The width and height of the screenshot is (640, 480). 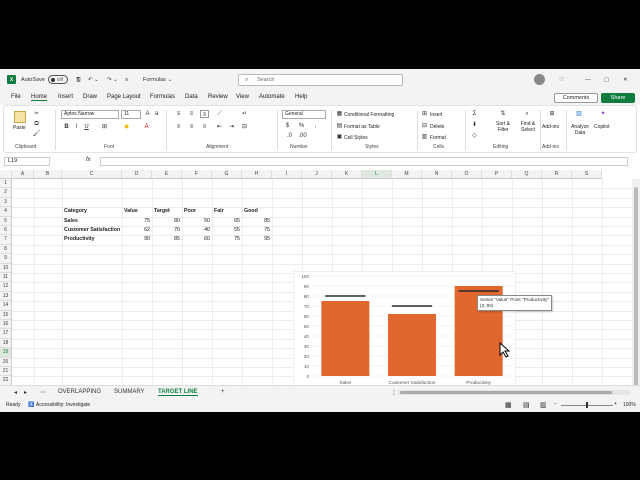 I want to click on paste-button: Paste, so click(x=19, y=128).